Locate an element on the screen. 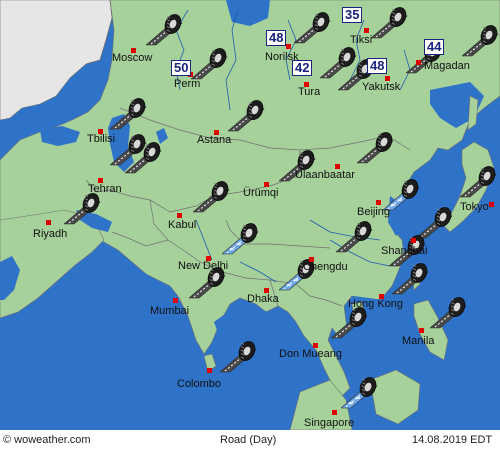 The width and height of the screenshot is (500, 450). city-label-new-delhi: New Delhi is located at coordinates (203, 266).